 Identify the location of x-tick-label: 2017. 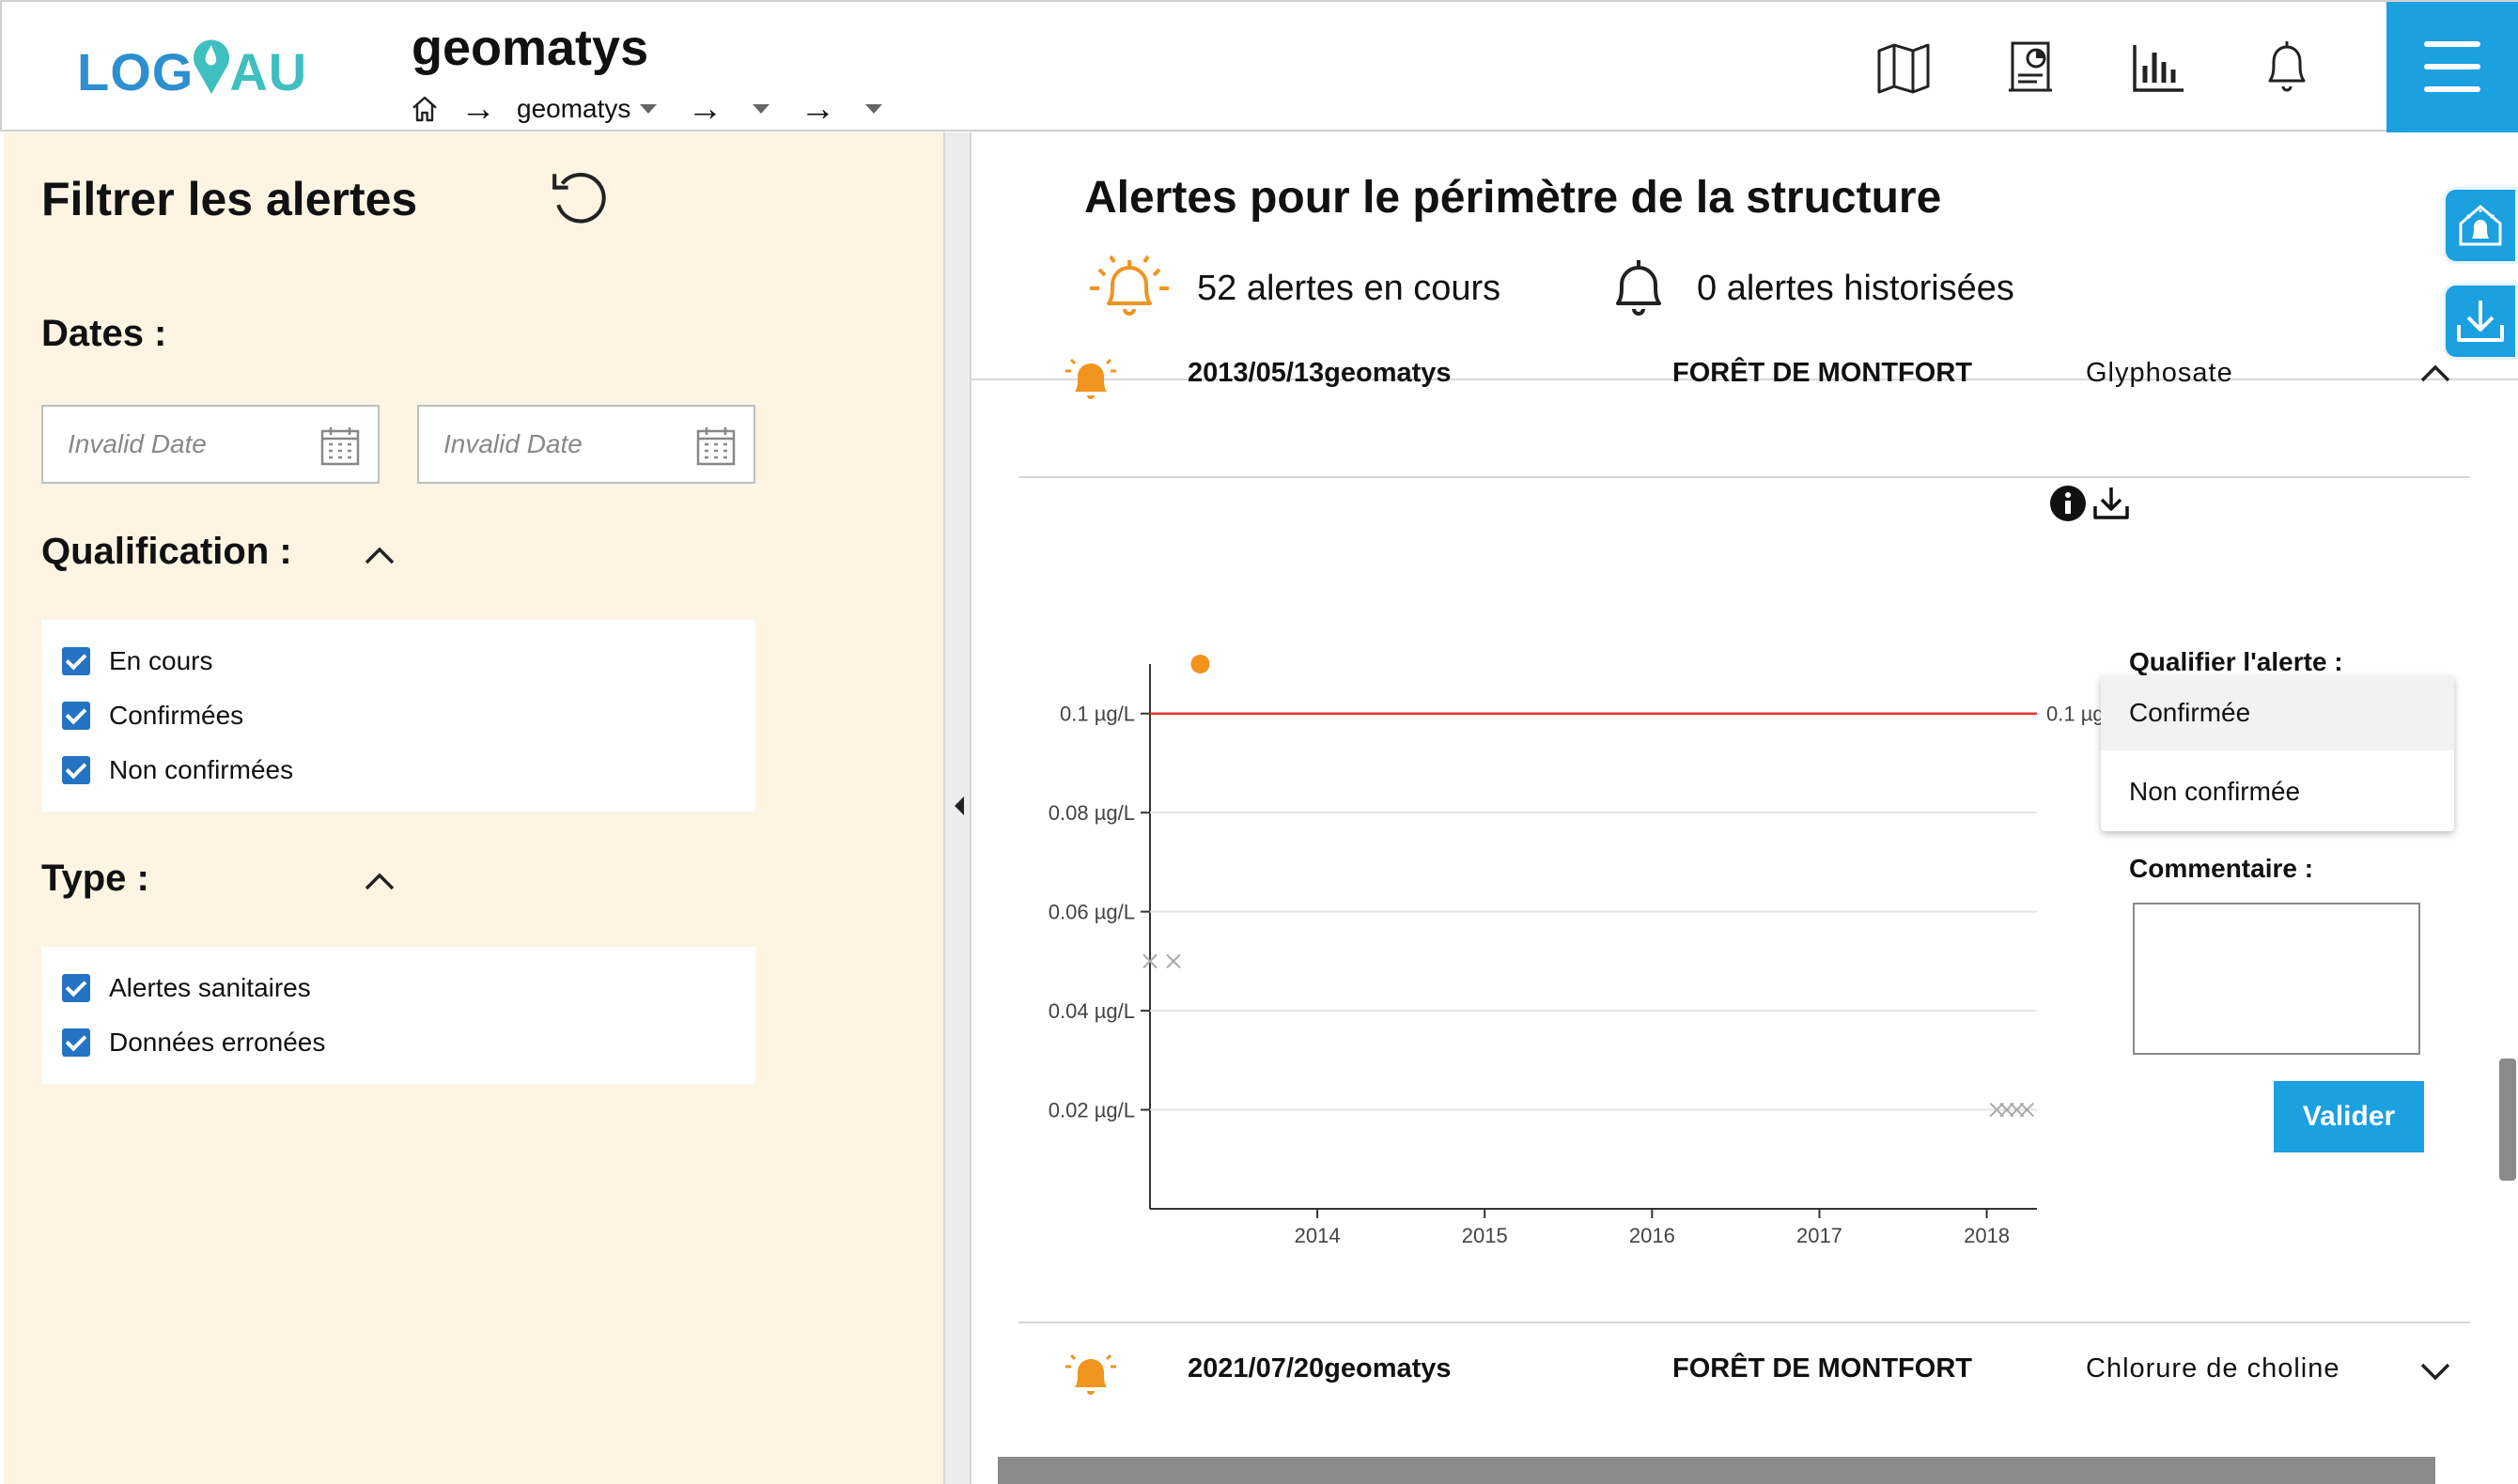
(1819, 1235).